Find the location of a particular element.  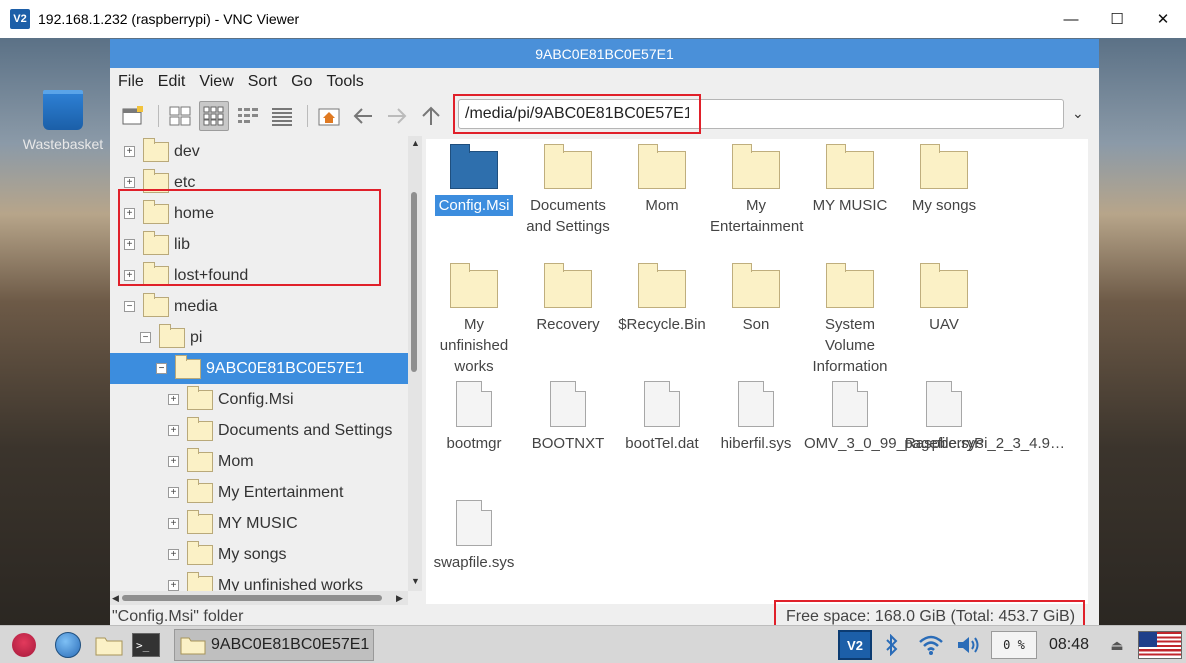

tree-item: + My Entertainment is located at coordinates (255, 492).